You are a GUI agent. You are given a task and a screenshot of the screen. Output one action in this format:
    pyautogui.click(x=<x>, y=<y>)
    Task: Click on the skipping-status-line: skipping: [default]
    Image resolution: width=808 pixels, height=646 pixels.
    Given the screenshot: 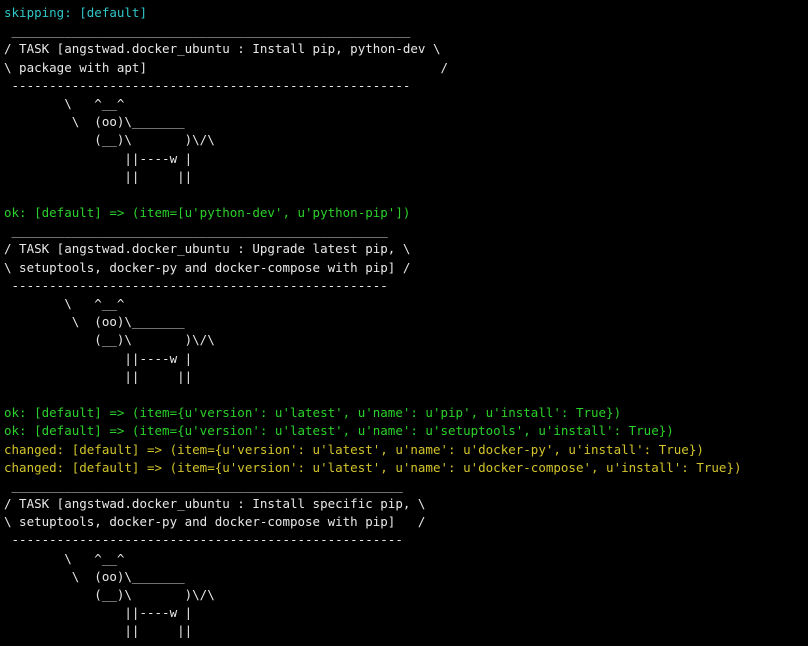 What is the action you would take?
    pyautogui.click(x=75, y=12)
    